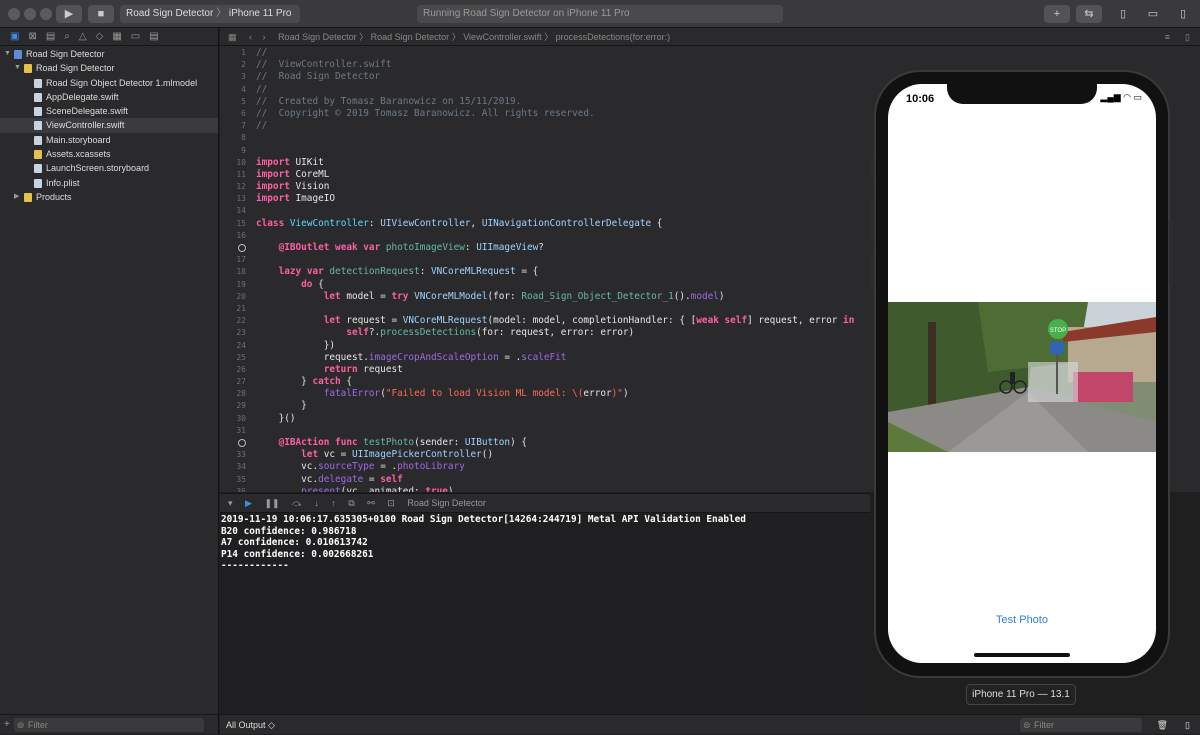 Image resolution: width=1200 pixels, height=735 pixels. What do you see at coordinates (32, 36) in the screenshot?
I see `source-control-icon: ⊠` at bounding box center [32, 36].